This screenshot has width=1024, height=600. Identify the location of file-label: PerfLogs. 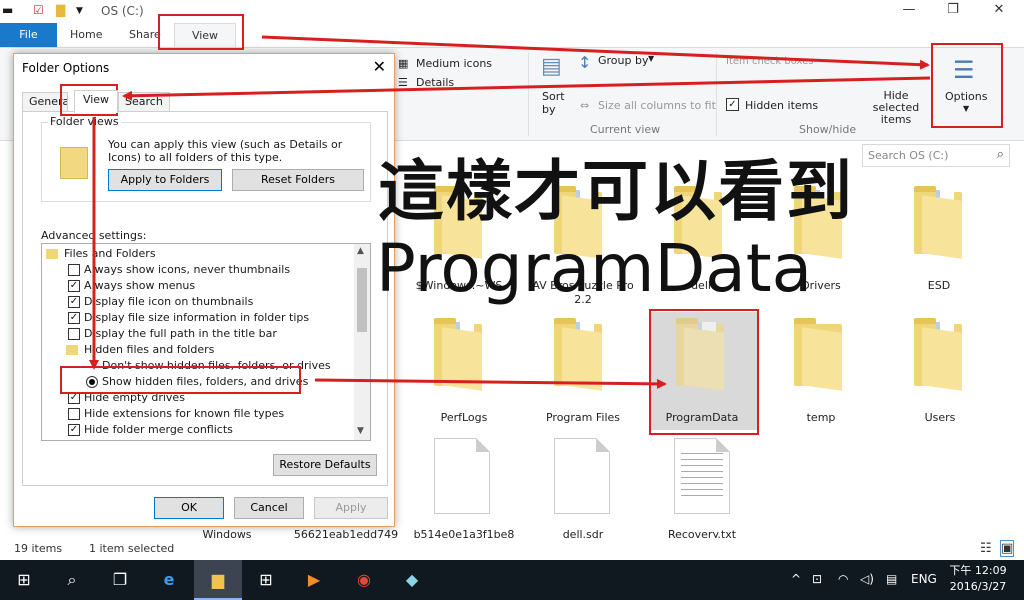
(464, 417).